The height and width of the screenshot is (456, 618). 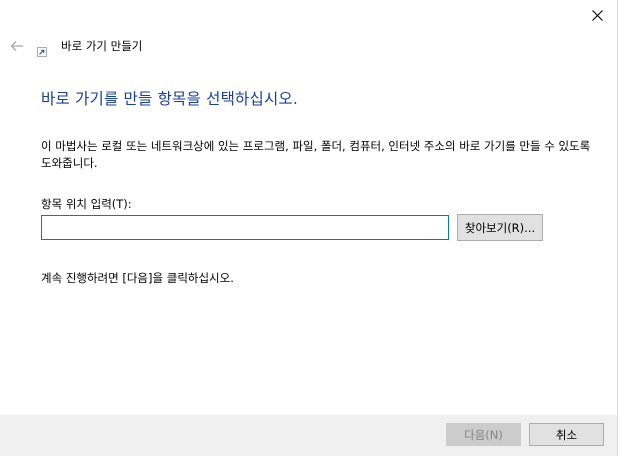 I want to click on location-input, so click(x=245, y=227).